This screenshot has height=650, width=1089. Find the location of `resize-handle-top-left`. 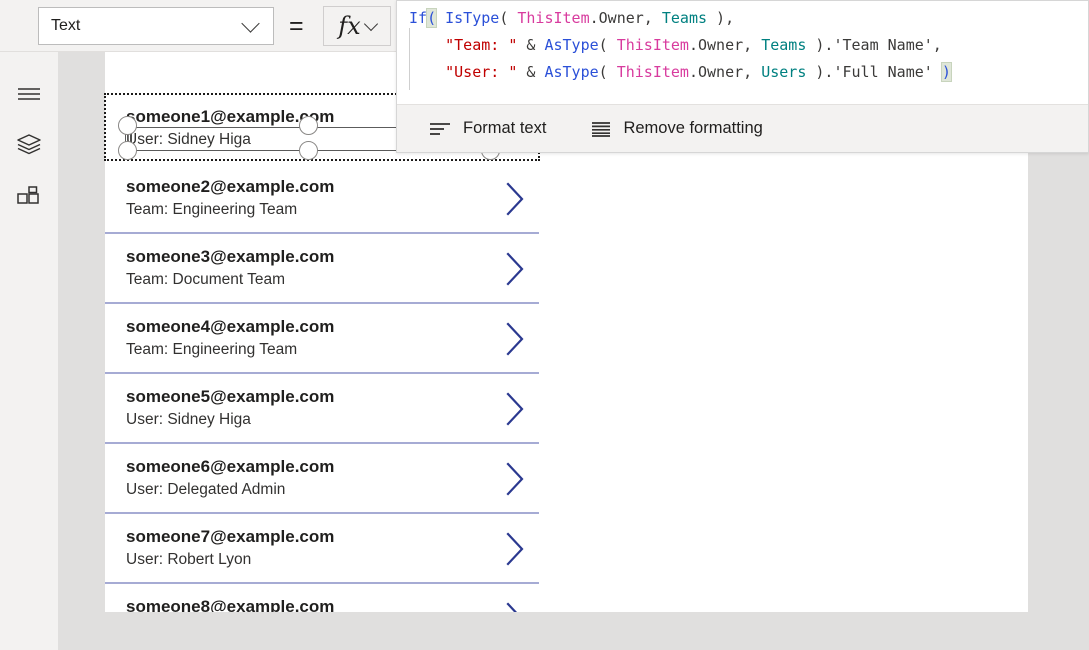

resize-handle-top-left is located at coordinates (127, 125).